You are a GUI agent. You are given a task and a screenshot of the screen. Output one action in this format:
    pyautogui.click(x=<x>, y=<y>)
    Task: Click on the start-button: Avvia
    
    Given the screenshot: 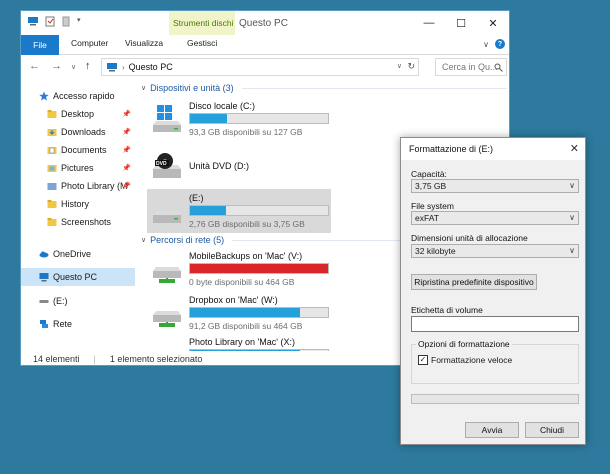 What is the action you would take?
    pyautogui.click(x=492, y=430)
    